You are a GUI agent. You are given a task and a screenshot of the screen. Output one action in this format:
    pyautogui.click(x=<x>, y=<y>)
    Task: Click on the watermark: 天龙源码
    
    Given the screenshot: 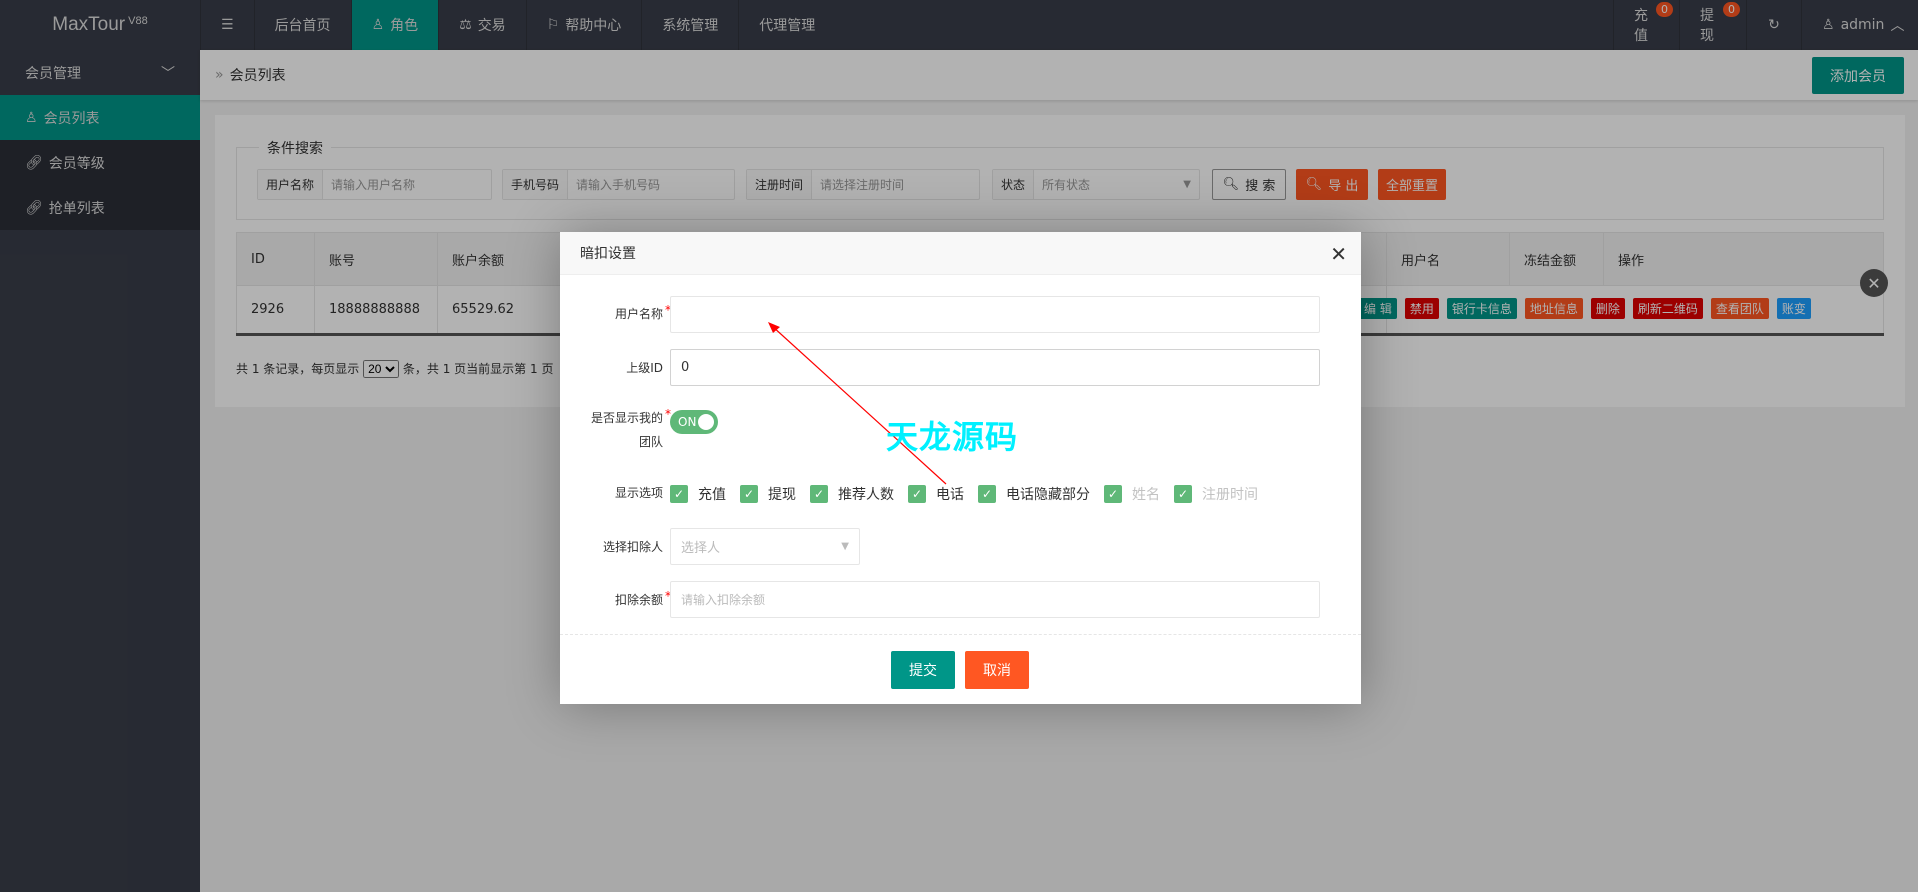 What is the action you would take?
    pyautogui.click(x=952, y=437)
    